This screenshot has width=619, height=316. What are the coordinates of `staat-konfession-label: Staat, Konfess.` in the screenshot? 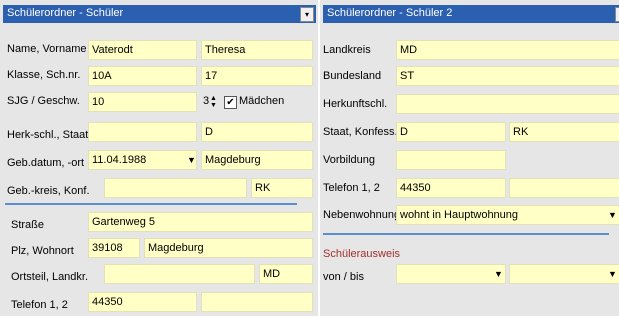 It's located at (360, 132).